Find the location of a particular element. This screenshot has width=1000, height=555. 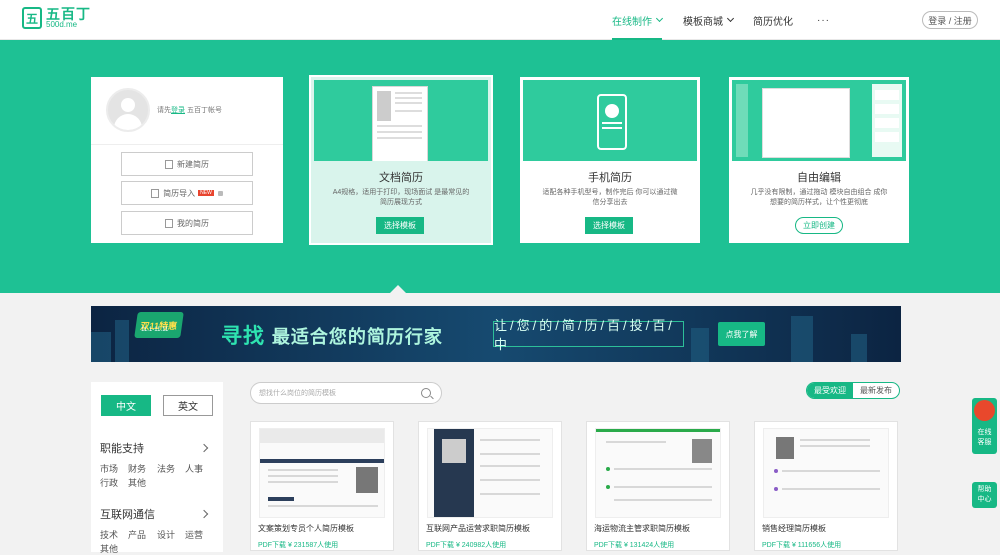

search-icon is located at coordinates (426, 393).